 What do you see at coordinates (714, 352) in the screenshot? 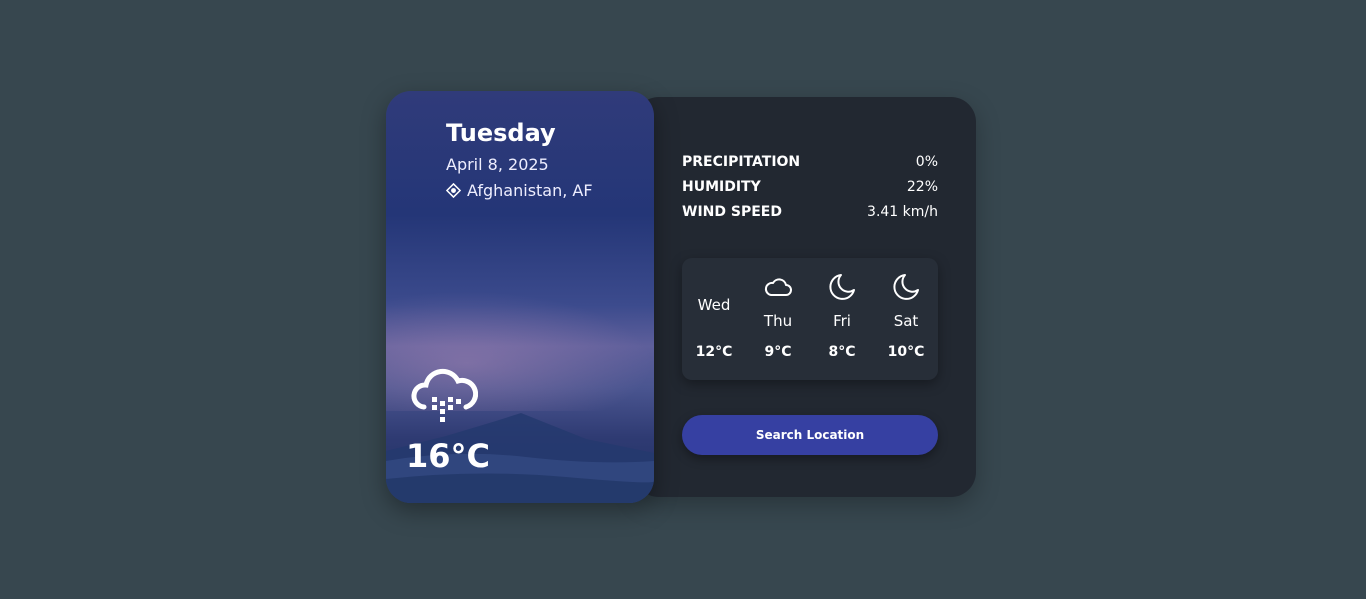
I see `forecast-temp: 12°C` at bounding box center [714, 352].